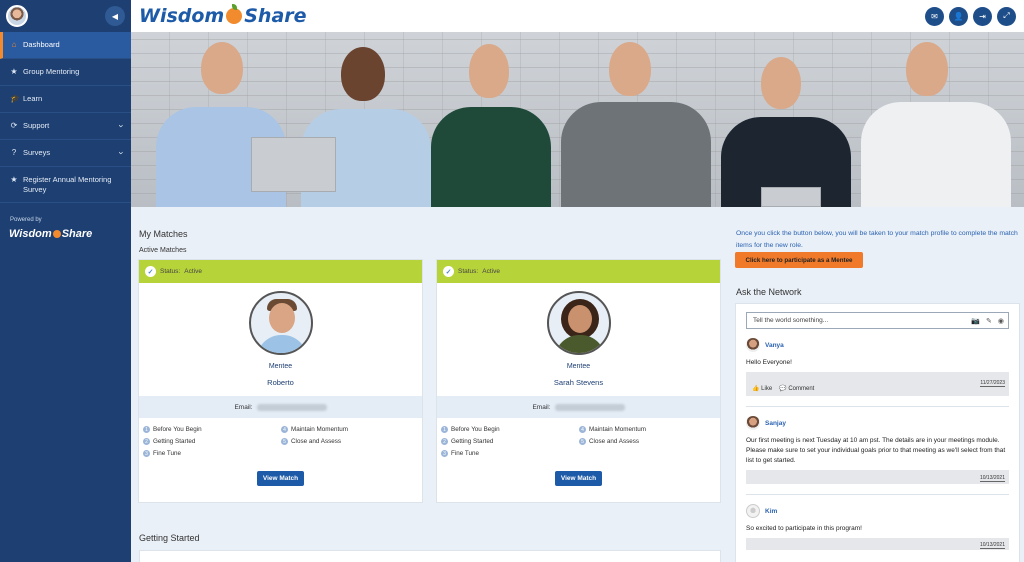 This screenshot has width=1024, height=562. I want to click on camera-icon: 📷, so click(975, 321).